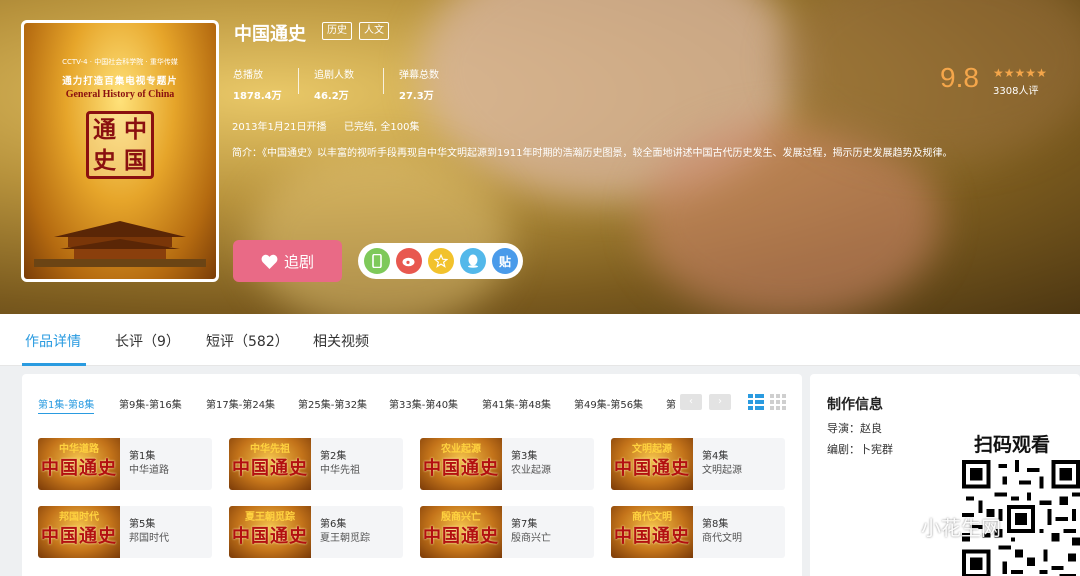 This screenshot has height=576, width=1080. Describe the element at coordinates (945, 475) in the screenshot. I see `production-panel: 制作信息 导演：赵良 编剧：卜宪群 扫码观看` at that location.